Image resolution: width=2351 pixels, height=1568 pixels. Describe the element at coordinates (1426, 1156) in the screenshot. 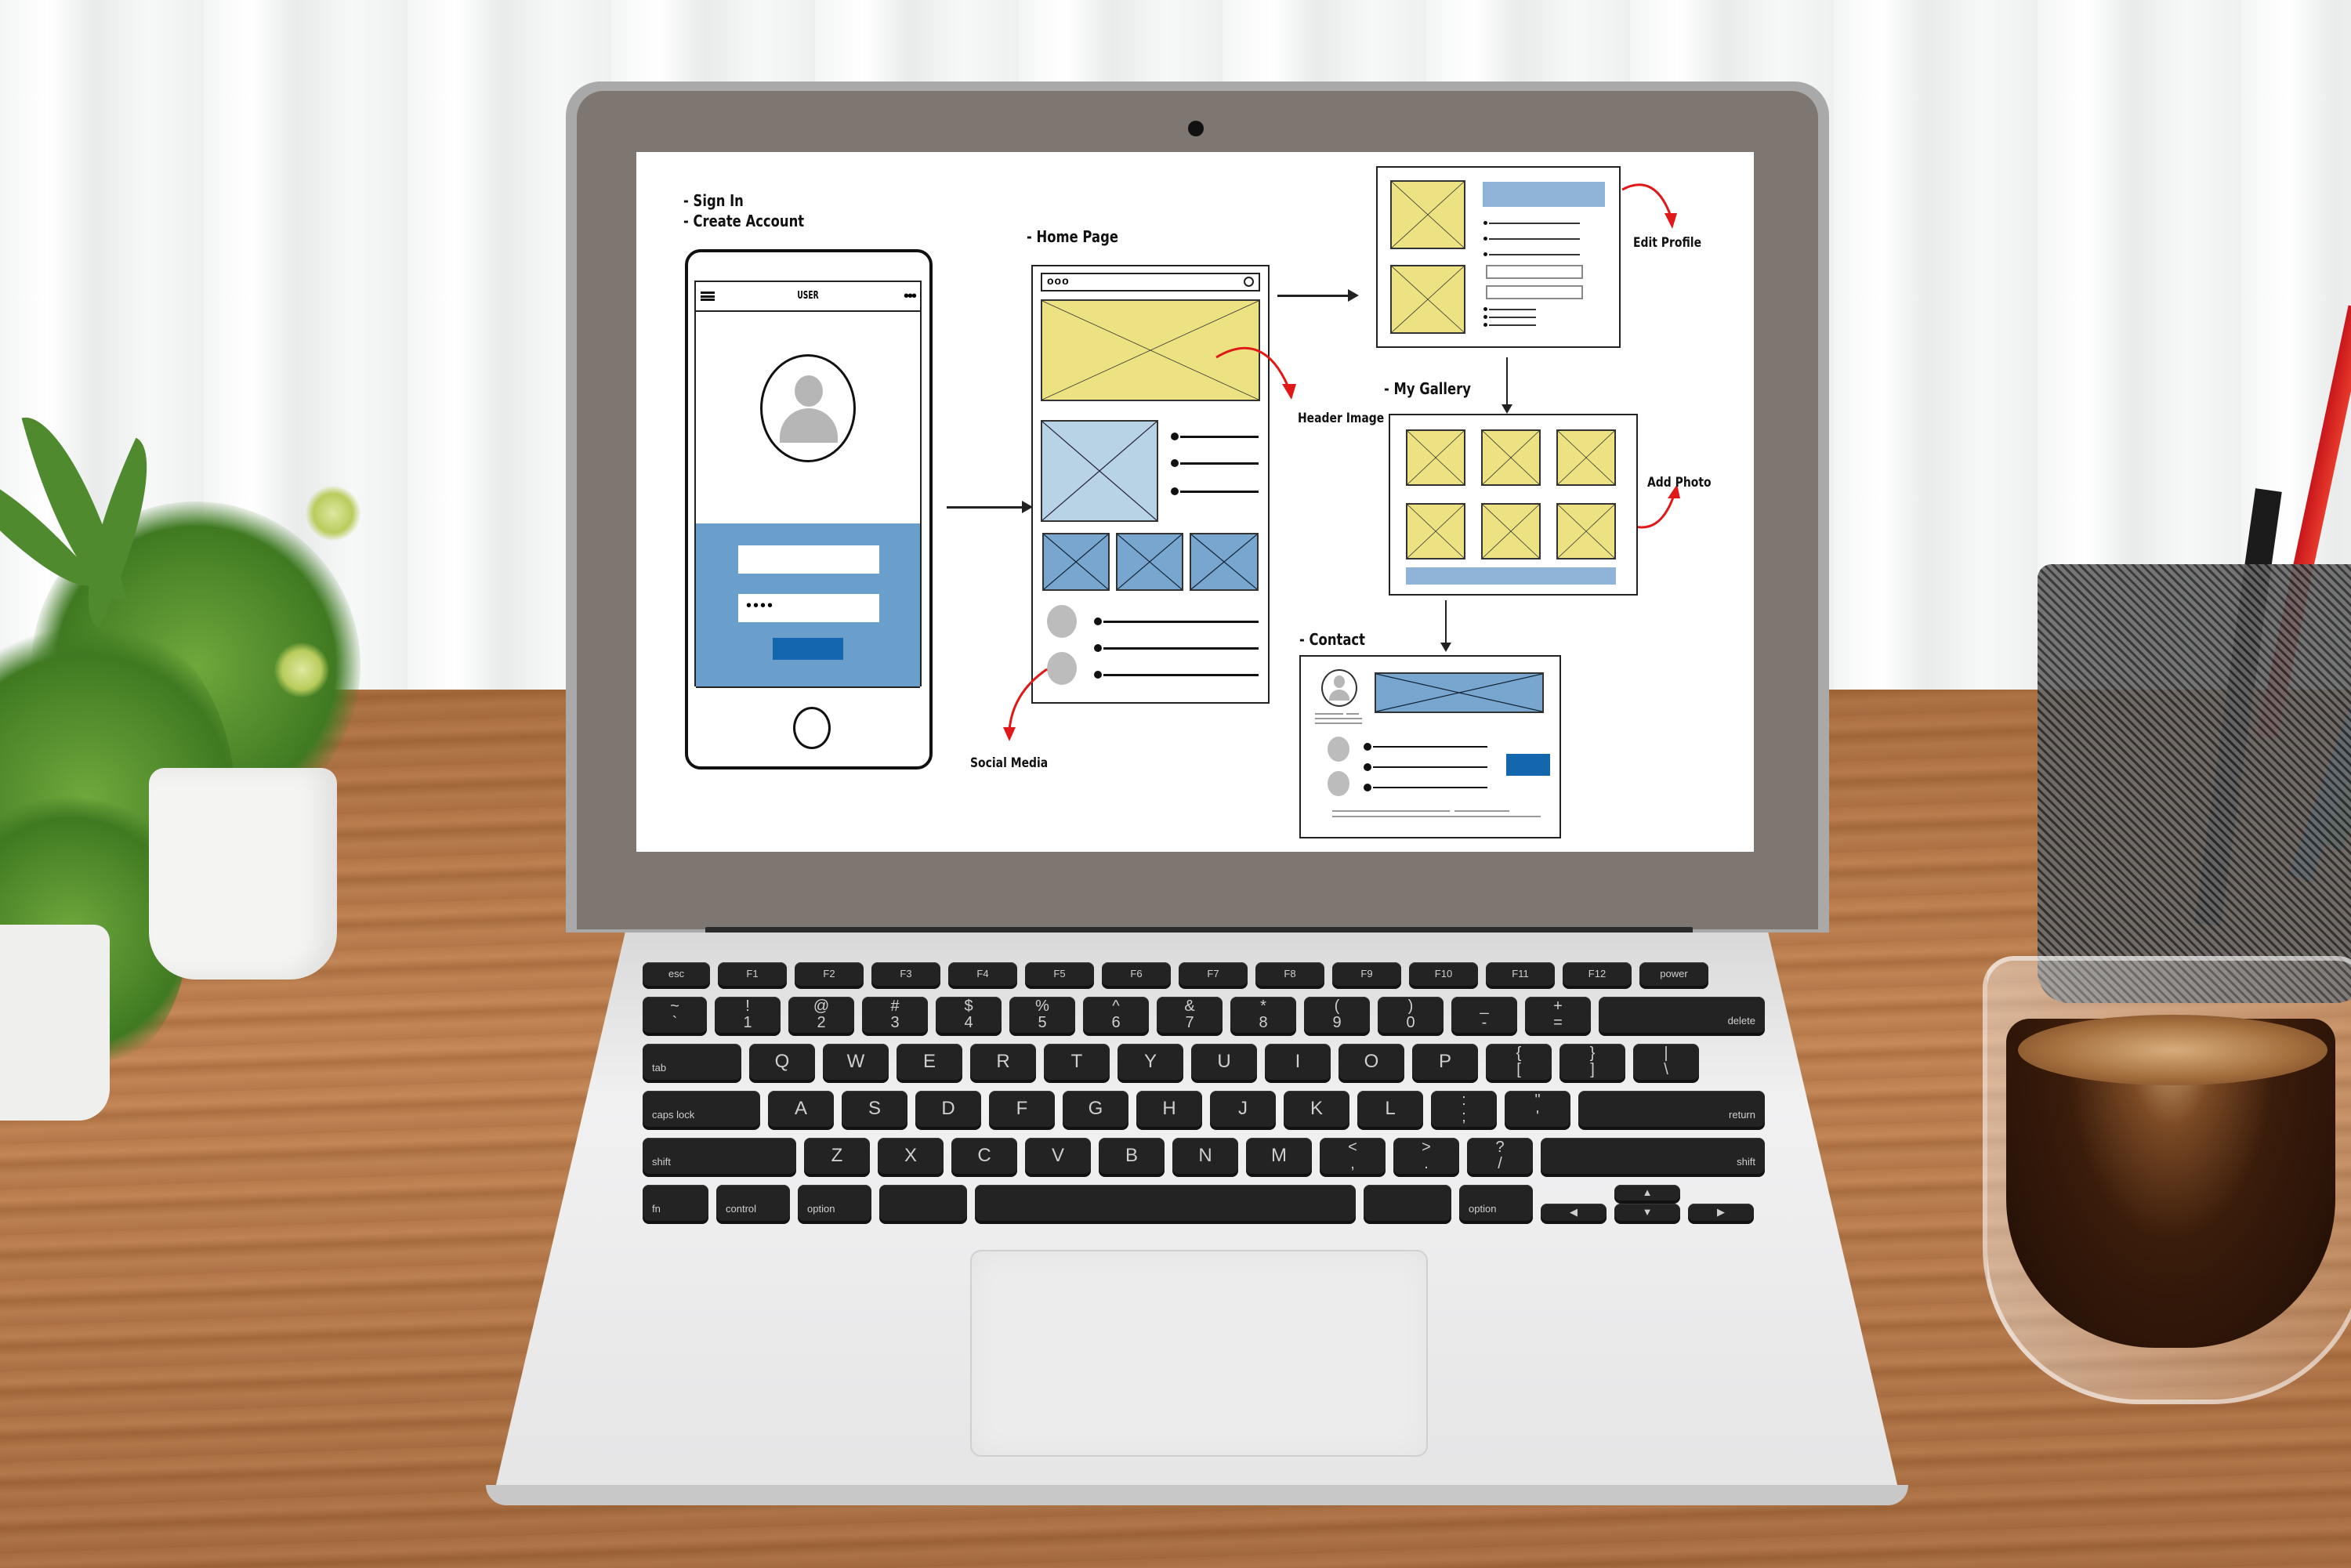

I see `key-punct: >.` at that location.